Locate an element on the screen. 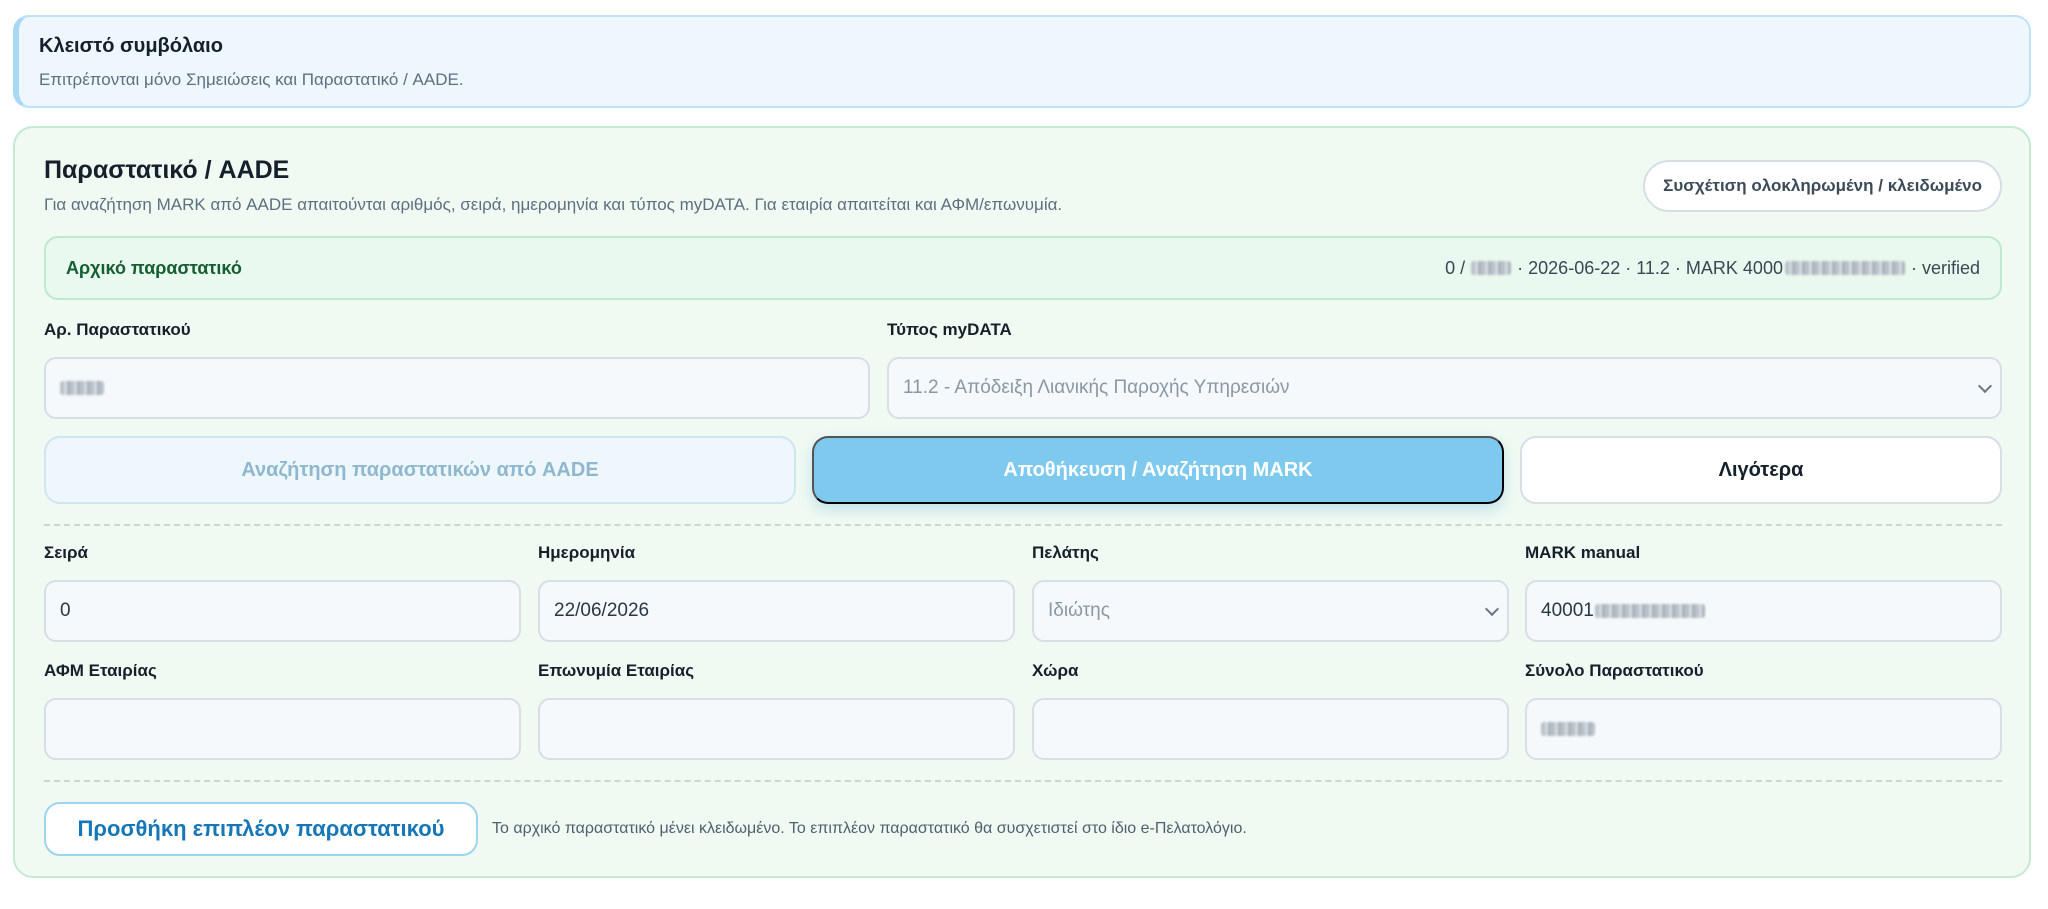 The width and height of the screenshot is (2048, 909). show-less-button: Λιγότερα is located at coordinates (1761, 470).